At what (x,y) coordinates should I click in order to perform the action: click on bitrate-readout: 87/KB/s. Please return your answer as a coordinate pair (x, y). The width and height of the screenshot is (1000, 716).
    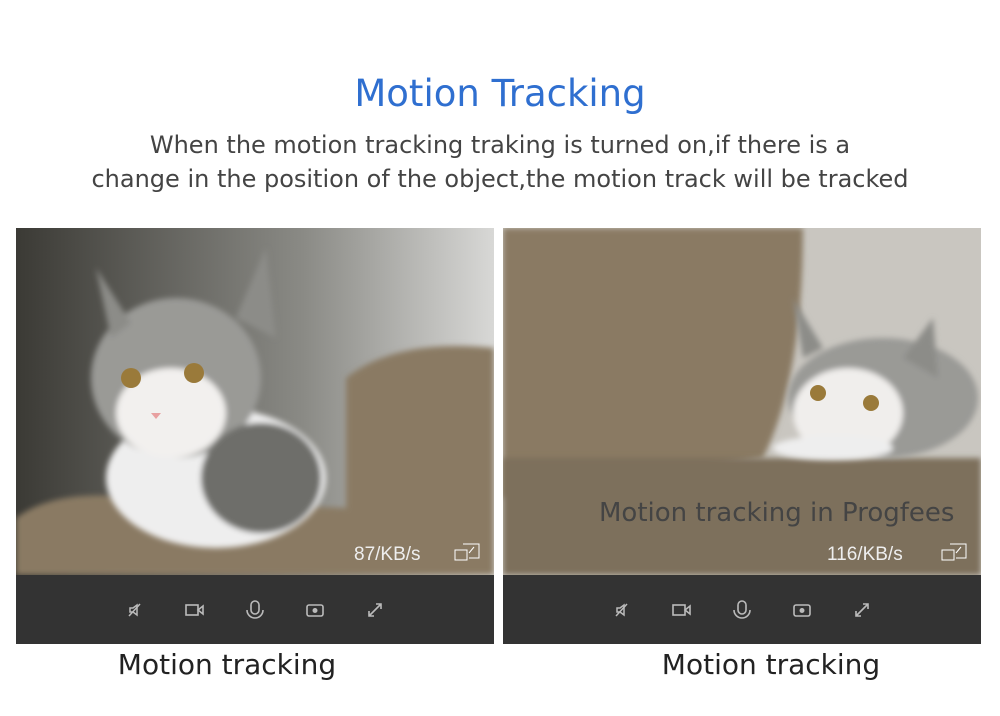
    Looking at the image, I should click on (387, 554).